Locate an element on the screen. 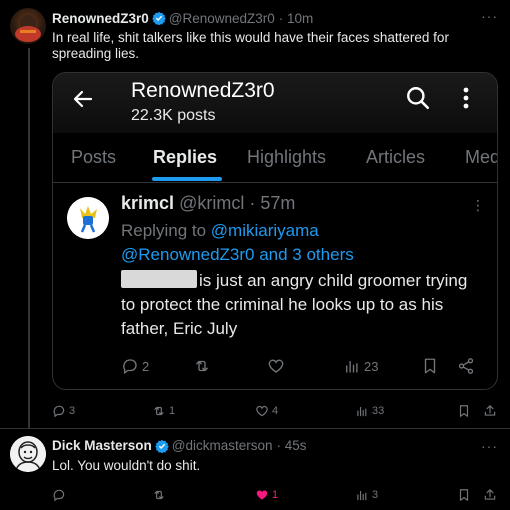 Image resolution: width=510 pixels, height=510 pixels. bookmark-action is located at coordinates (430, 366).